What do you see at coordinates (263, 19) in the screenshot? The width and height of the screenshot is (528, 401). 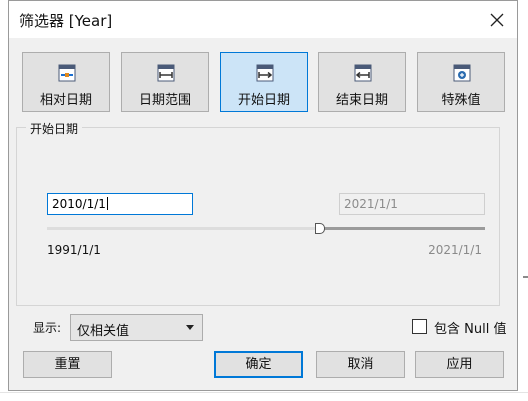 I see `title-bar: 筛选器 [Year]` at bounding box center [263, 19].